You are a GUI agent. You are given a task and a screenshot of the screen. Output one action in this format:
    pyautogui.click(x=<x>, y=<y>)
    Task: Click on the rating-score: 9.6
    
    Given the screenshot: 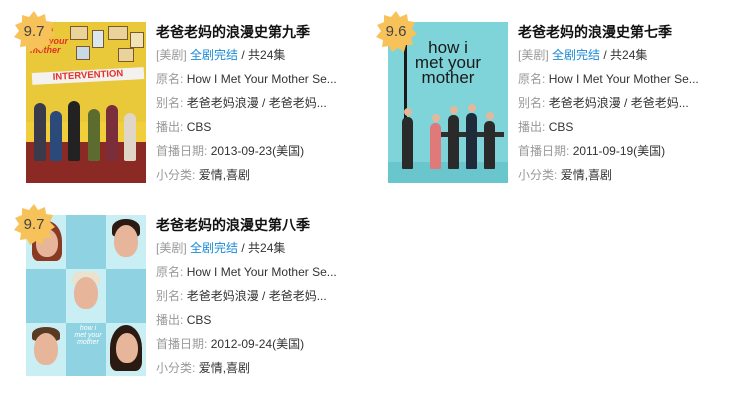 What is the action you would take?
    pyautogui.click(x=396, y=31)
    